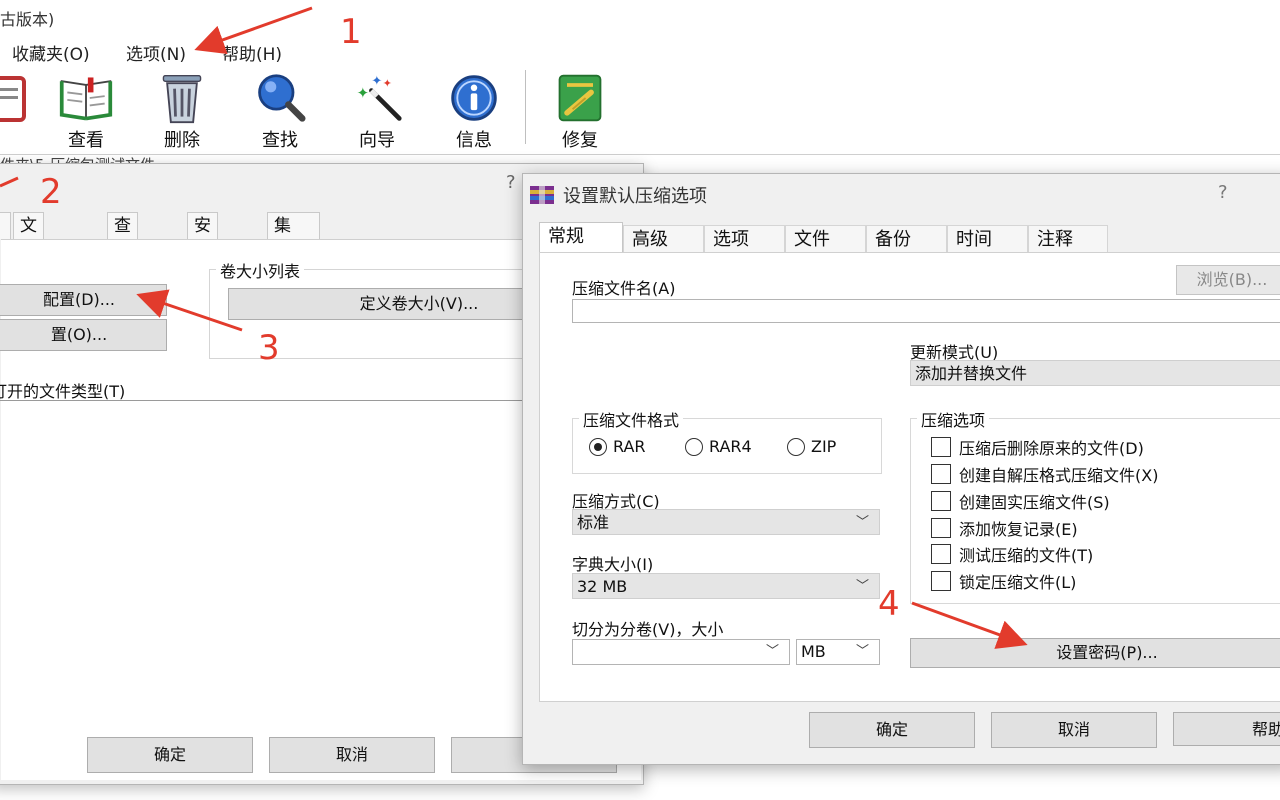  What do you see at coordinates (889, 604) in the screenshot?
I see `annotation-4: 4` at bounding box center [889, 604].